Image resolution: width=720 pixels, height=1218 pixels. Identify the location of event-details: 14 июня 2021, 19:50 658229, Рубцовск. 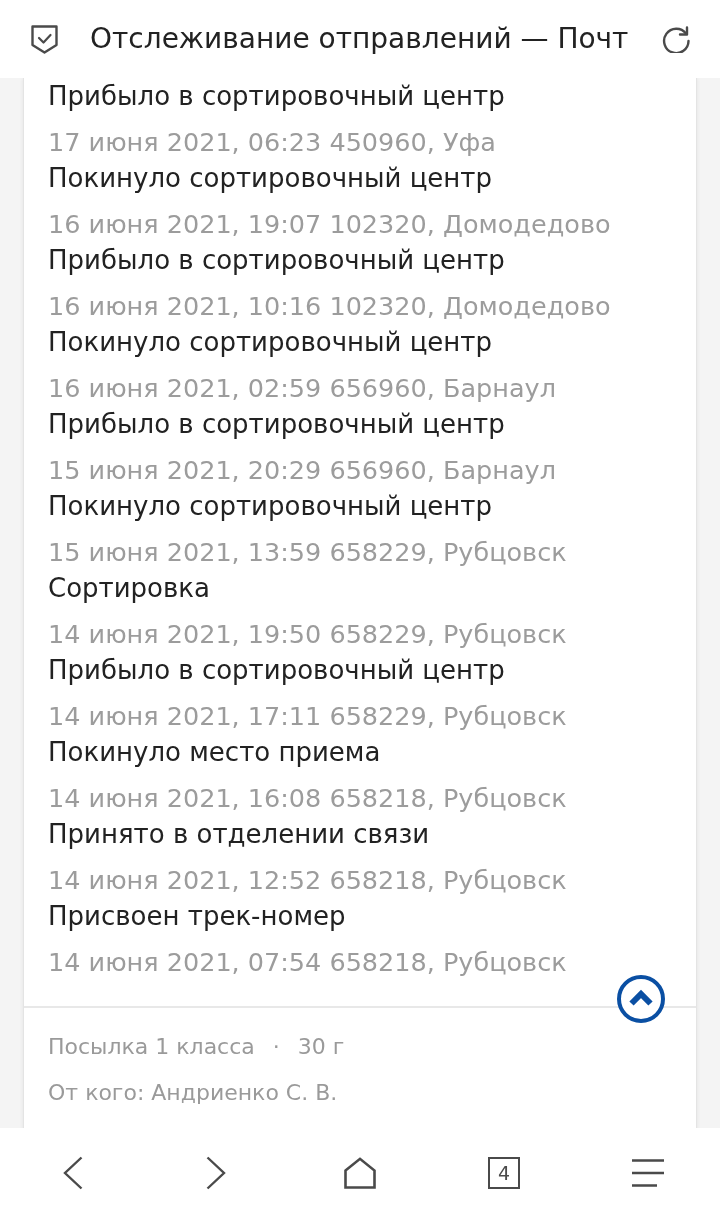
(308, 634).